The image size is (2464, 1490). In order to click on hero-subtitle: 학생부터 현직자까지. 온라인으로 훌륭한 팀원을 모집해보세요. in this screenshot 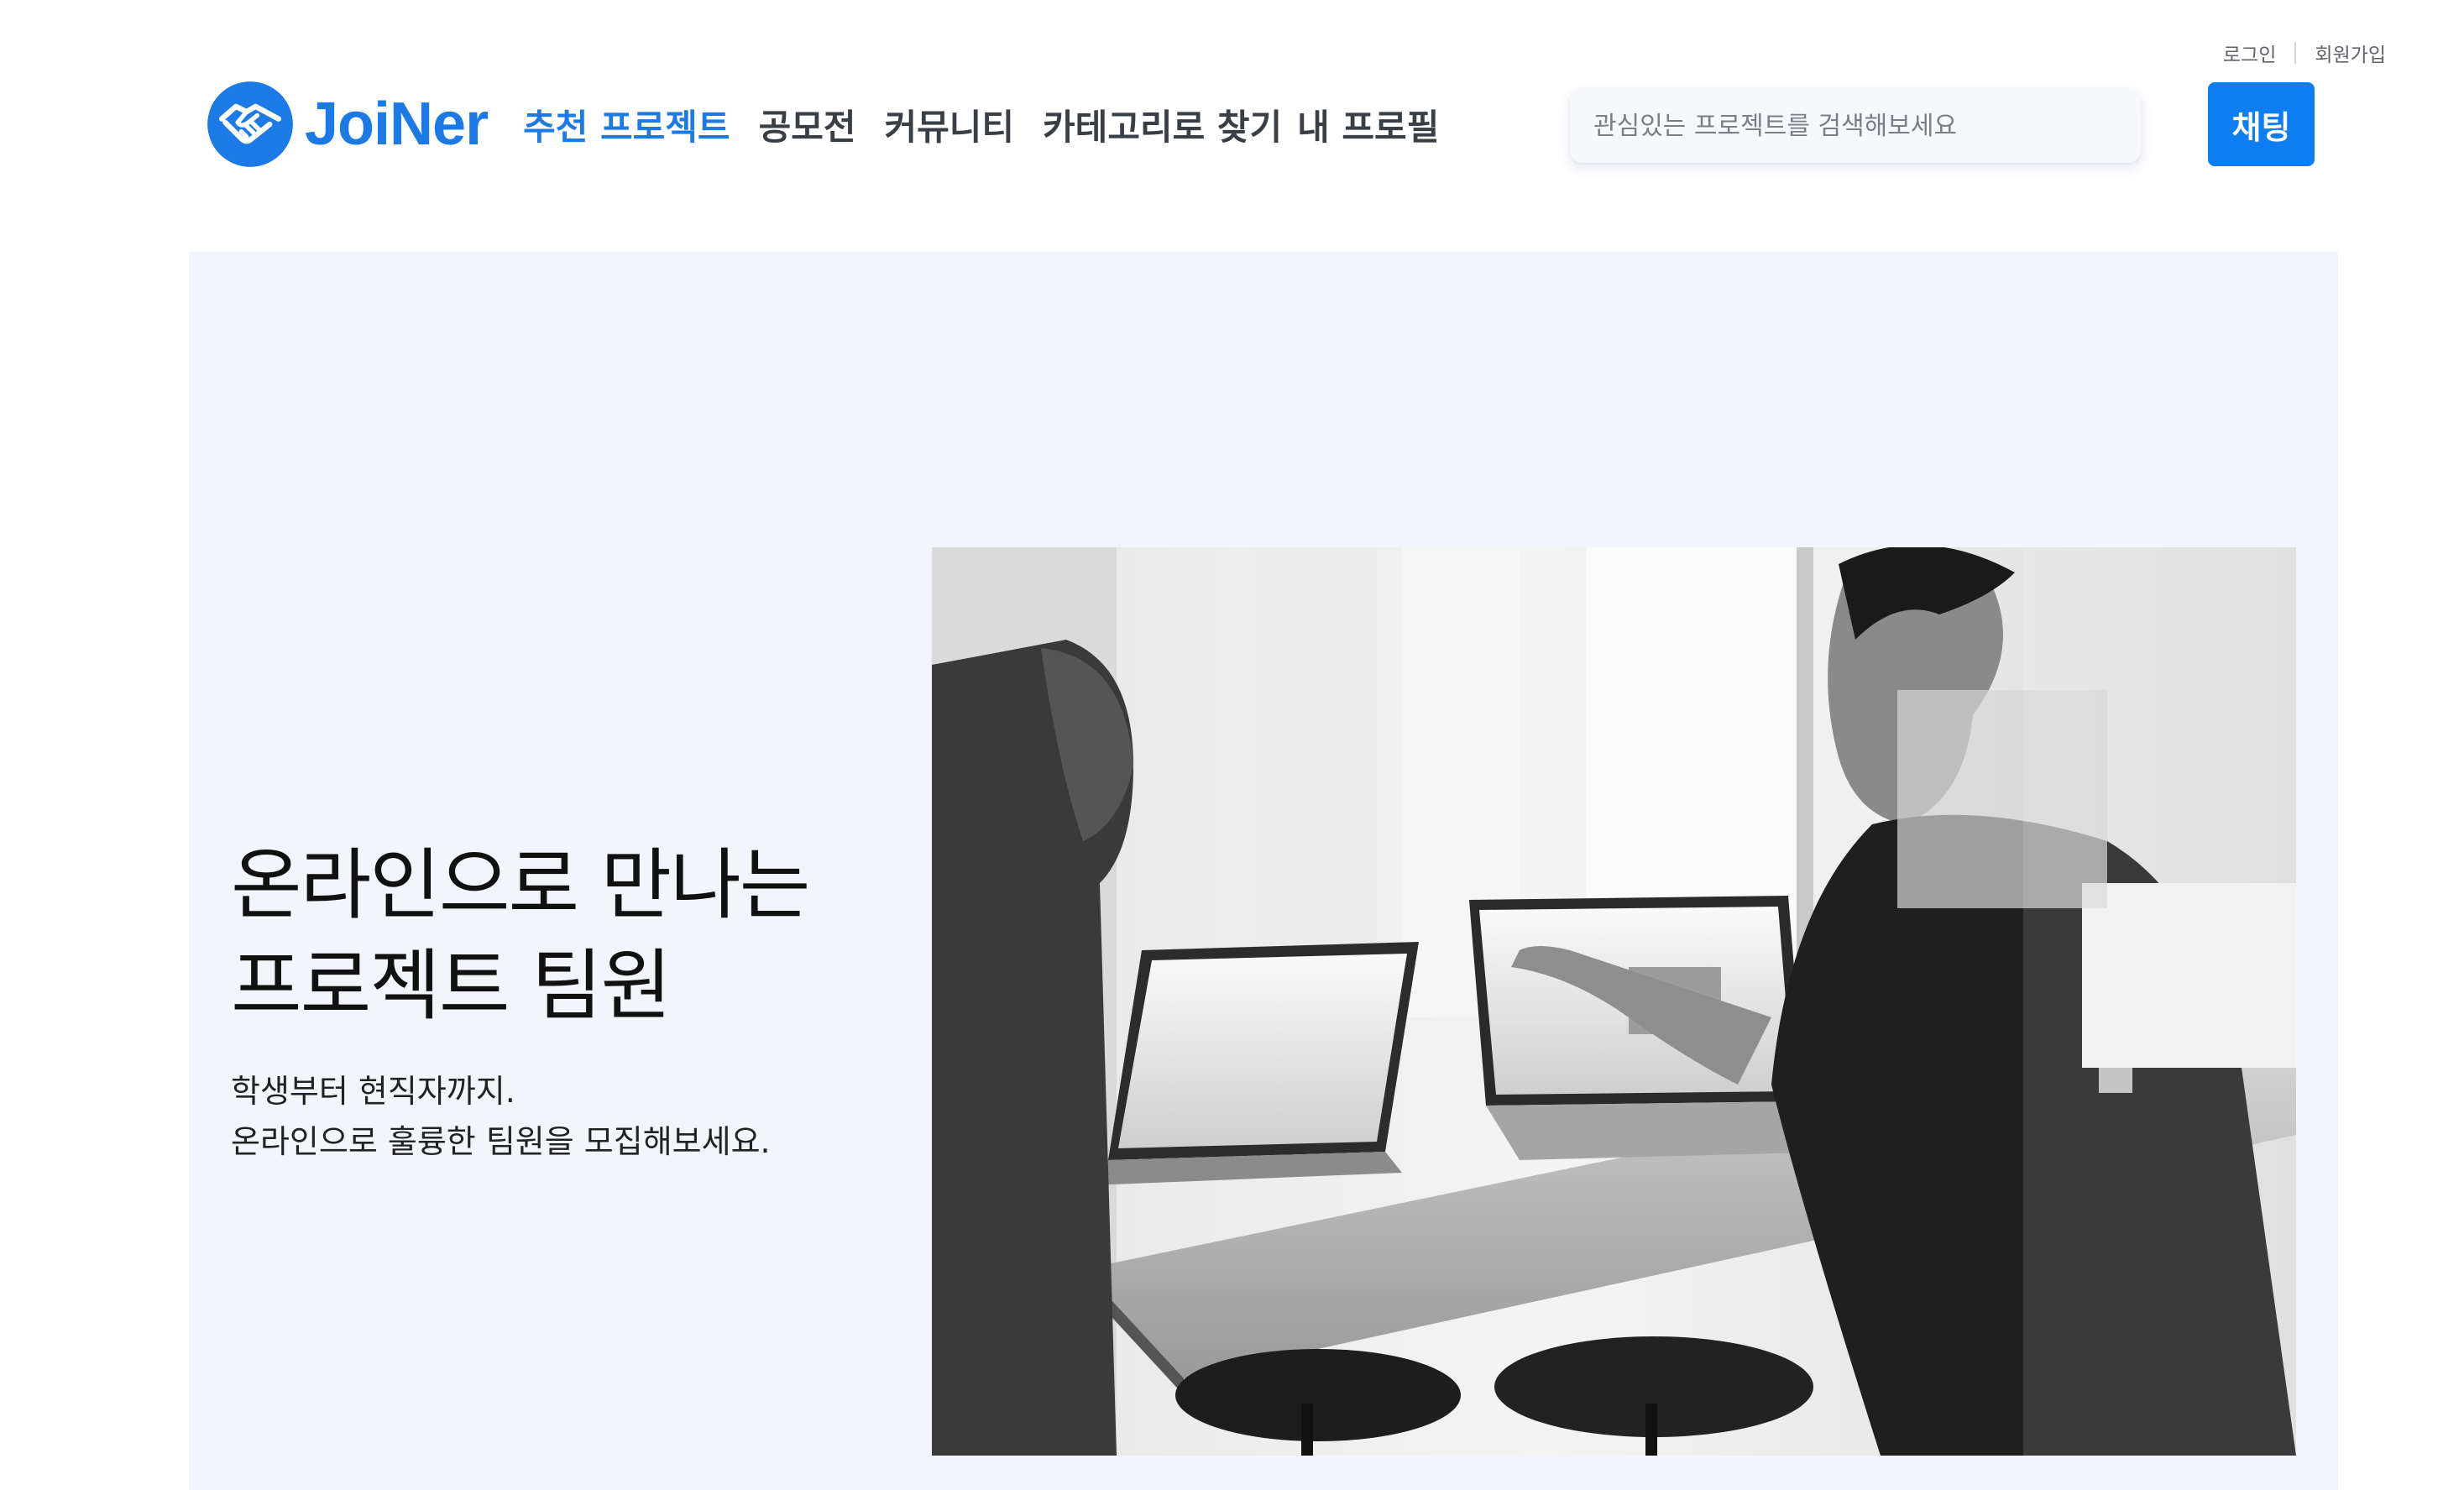, I will do `click(501, 1116)`.